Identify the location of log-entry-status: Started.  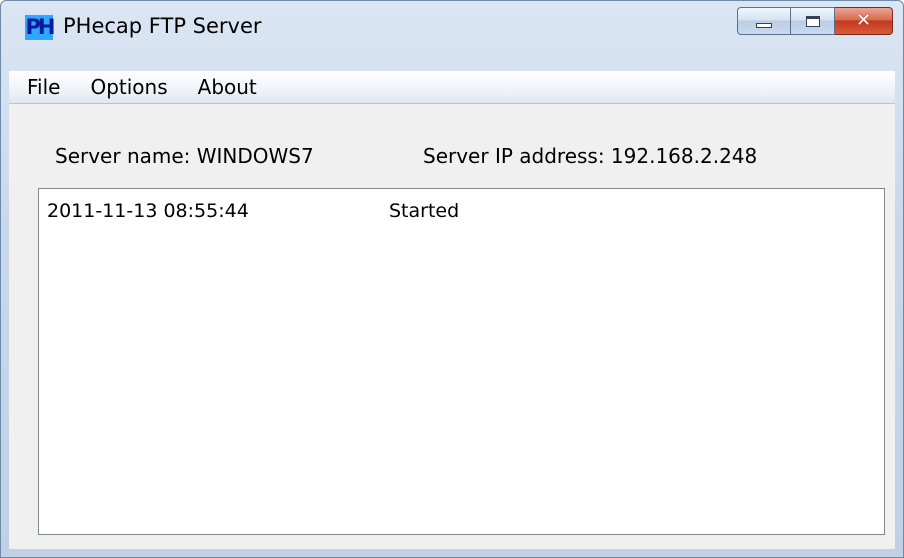
(424, 211).